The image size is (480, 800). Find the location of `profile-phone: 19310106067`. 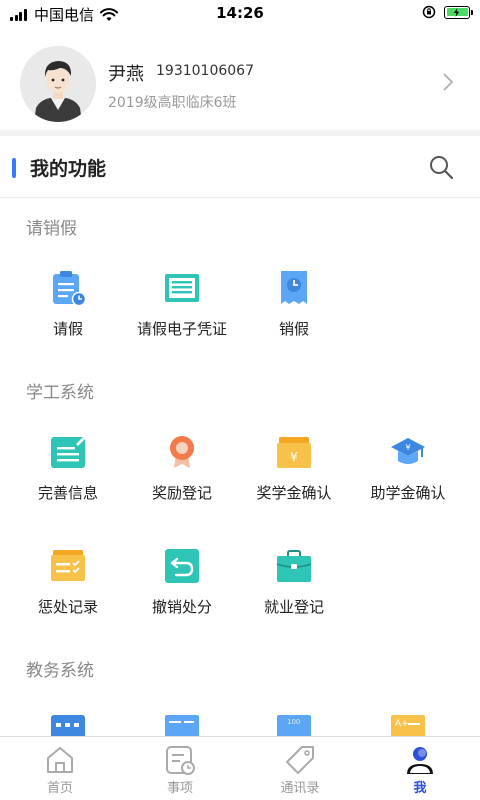

profile-phone: 19310106067 is located at coordinates (205, 71).